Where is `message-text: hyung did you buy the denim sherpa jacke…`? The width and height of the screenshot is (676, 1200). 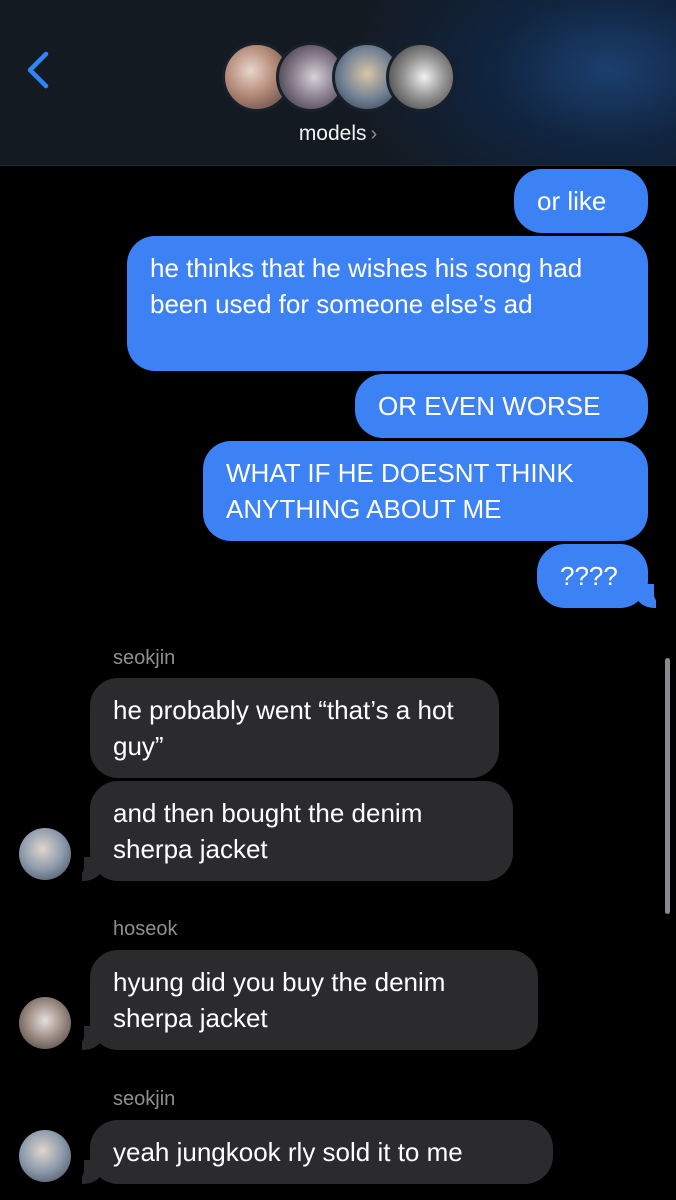
message-text: hyung did you buy the denim sherpa jacke… is located at coordinates (279, 1000).